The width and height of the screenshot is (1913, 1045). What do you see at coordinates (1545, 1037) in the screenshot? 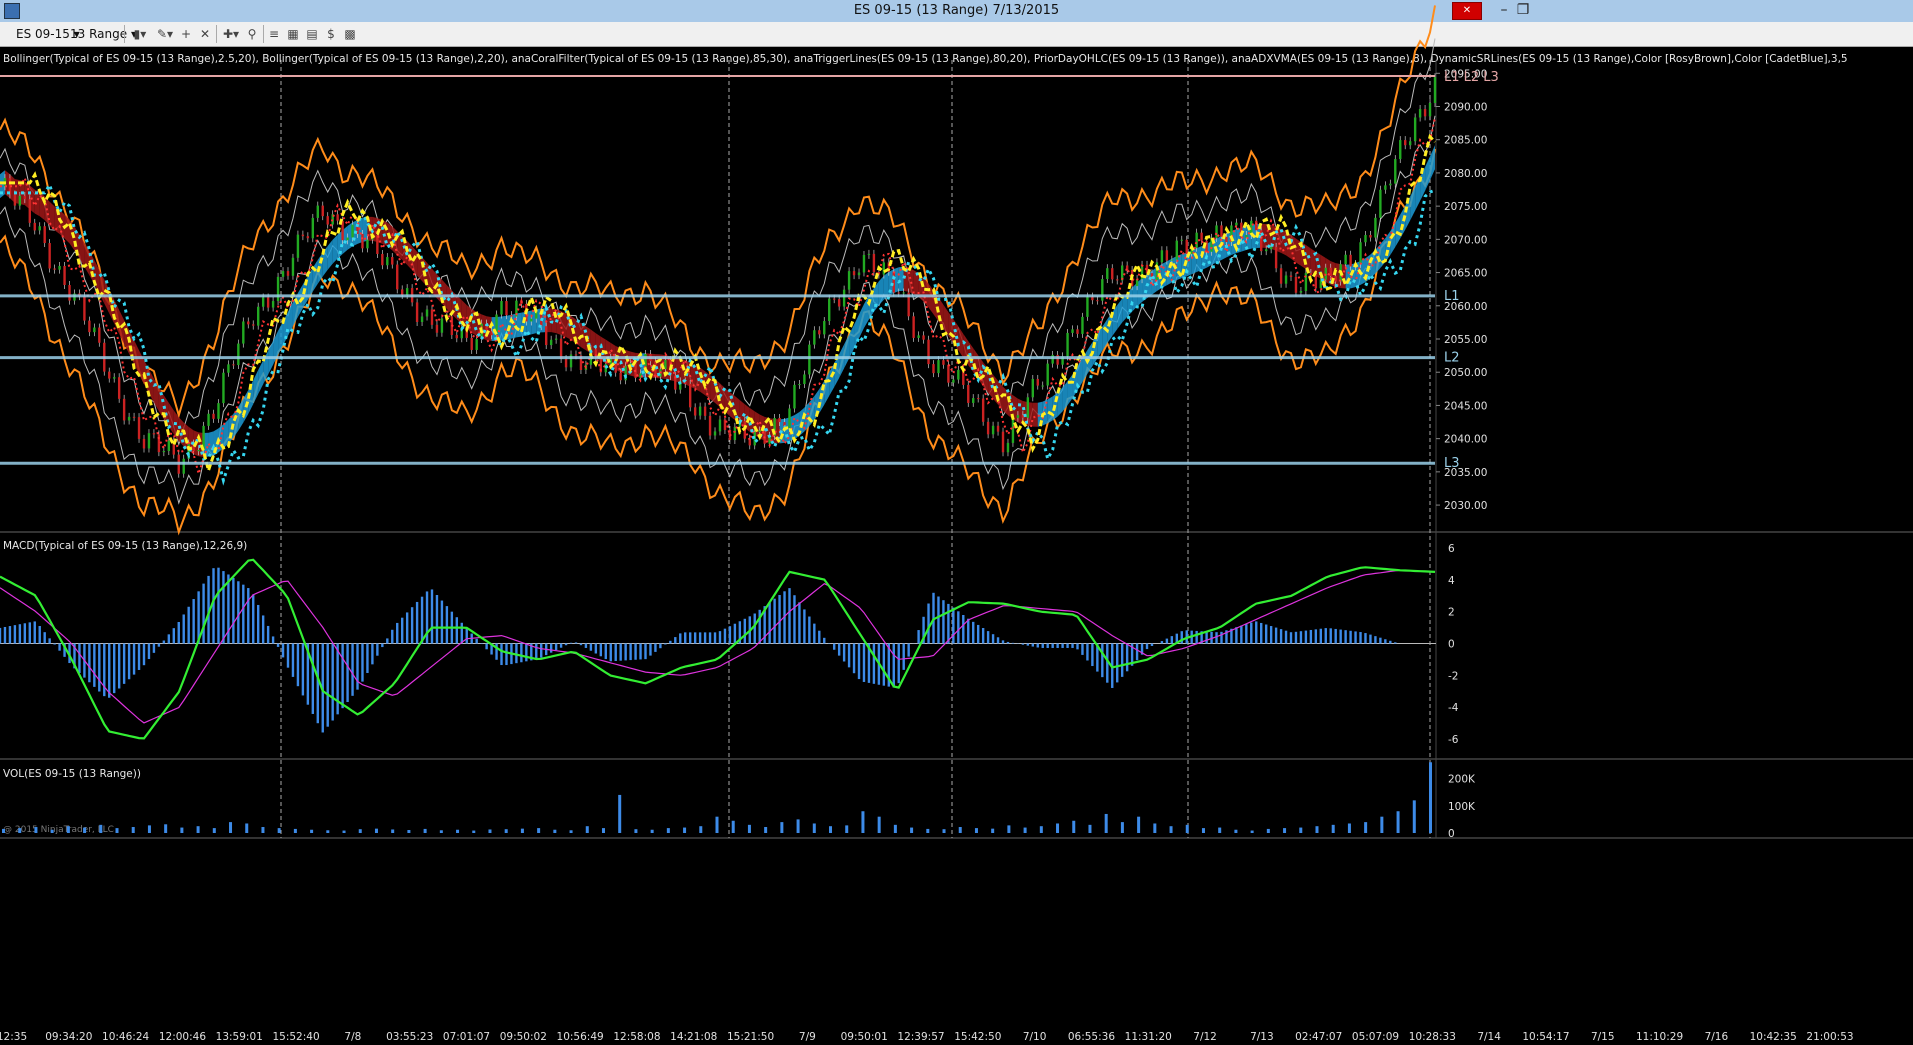
I see `time-tick-label: 10:54:17` at bounding box center [1545, 1037].